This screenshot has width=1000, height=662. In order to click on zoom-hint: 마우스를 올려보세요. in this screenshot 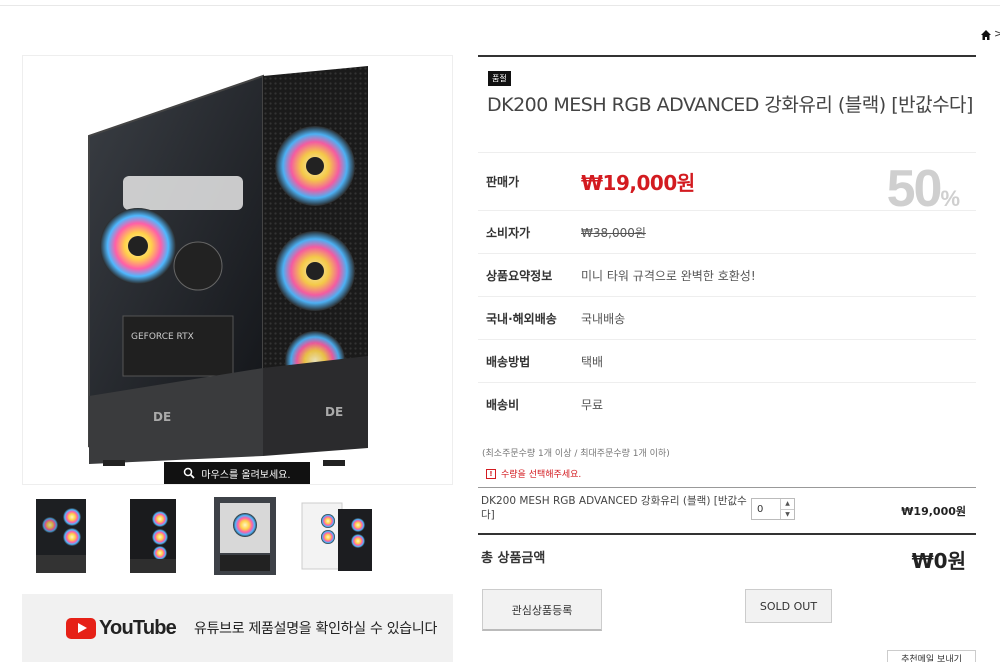, I will do `click(237, 473)`.